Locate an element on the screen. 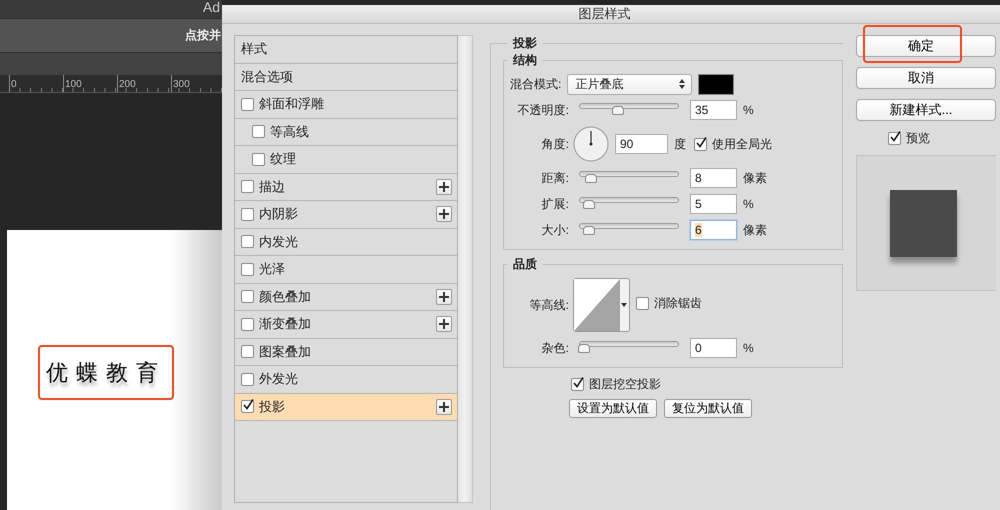 This screenshot has height=510, width=1000. updown-icon is located at coordinates (682, 84).